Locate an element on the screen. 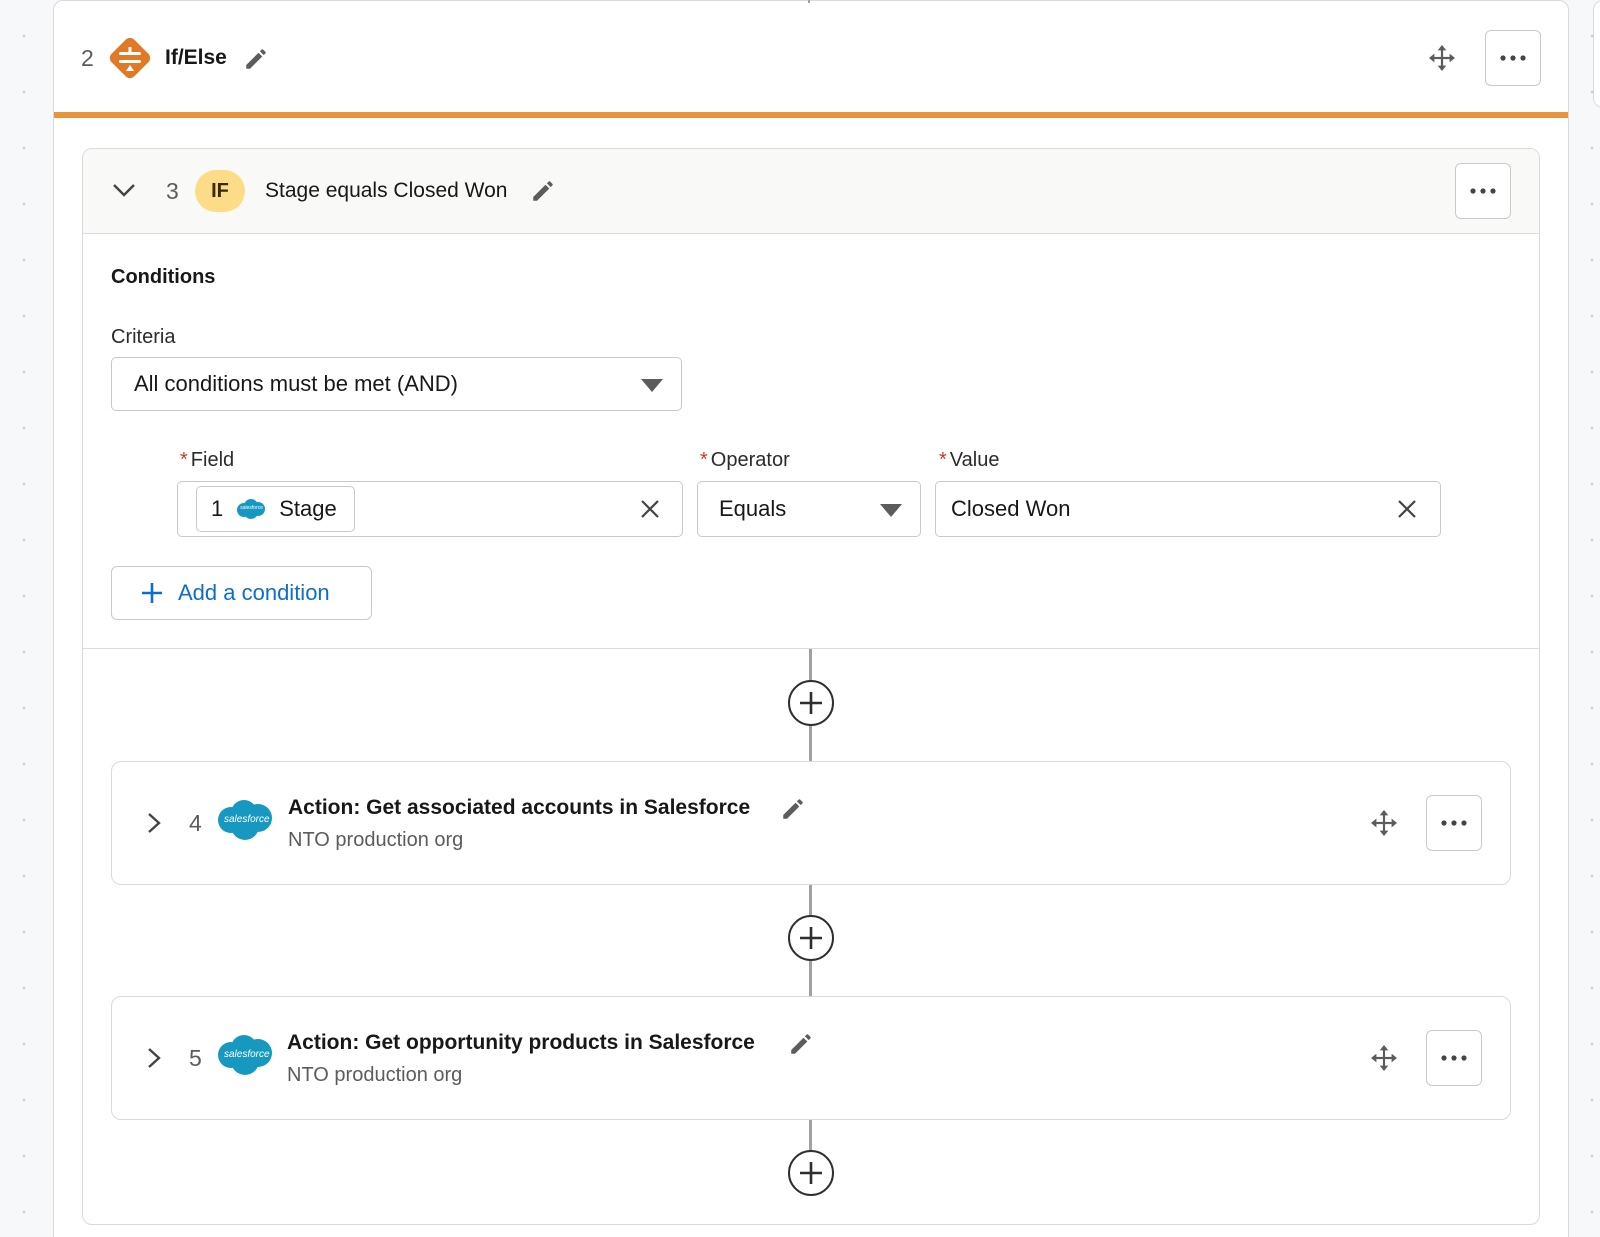 The width and height of the screenshot is (1600, 1237). conditions-heading: Conditions is located at coordinates (163, 277).